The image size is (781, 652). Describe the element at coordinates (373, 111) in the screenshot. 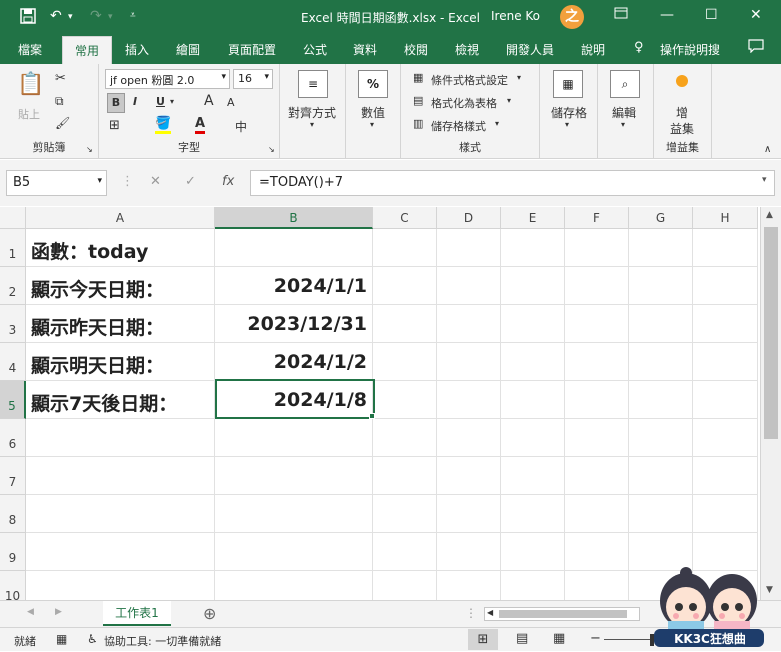

I see `number-group: % 數值 ▾` at that location.